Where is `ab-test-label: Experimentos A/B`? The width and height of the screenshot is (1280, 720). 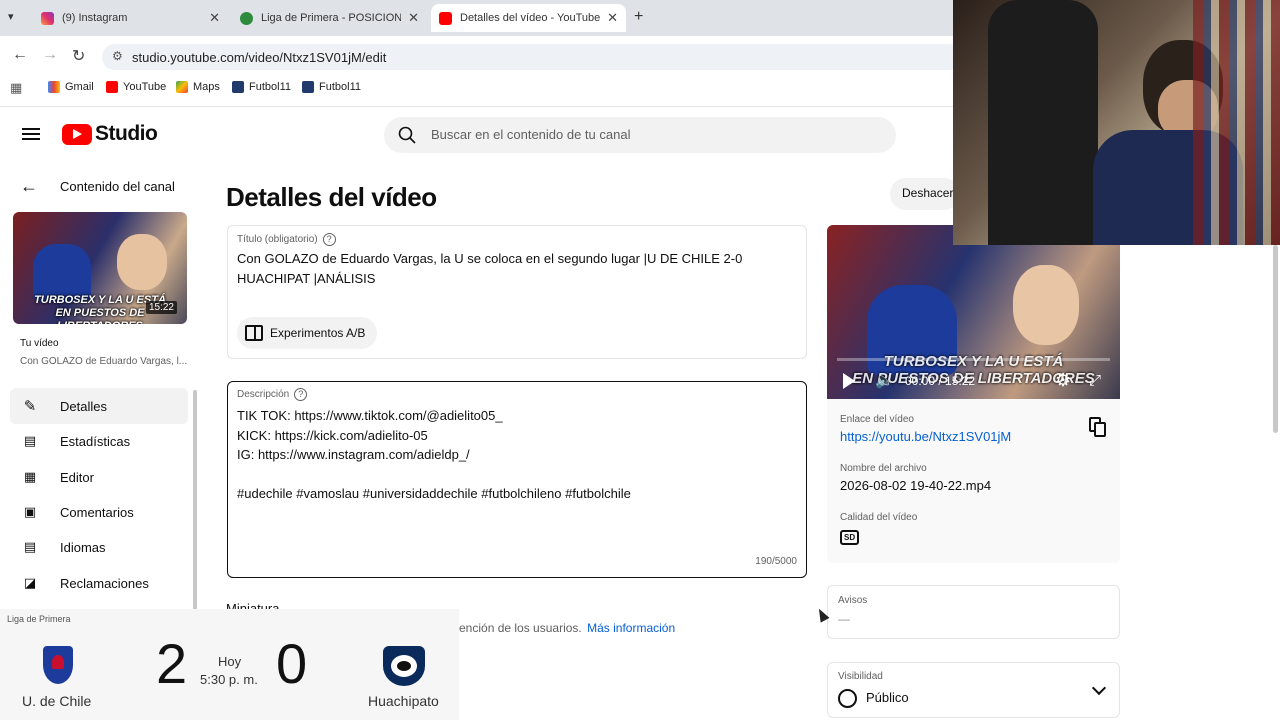 ab-test-label: Experimentos A/B is located at coordinates (318, 333).